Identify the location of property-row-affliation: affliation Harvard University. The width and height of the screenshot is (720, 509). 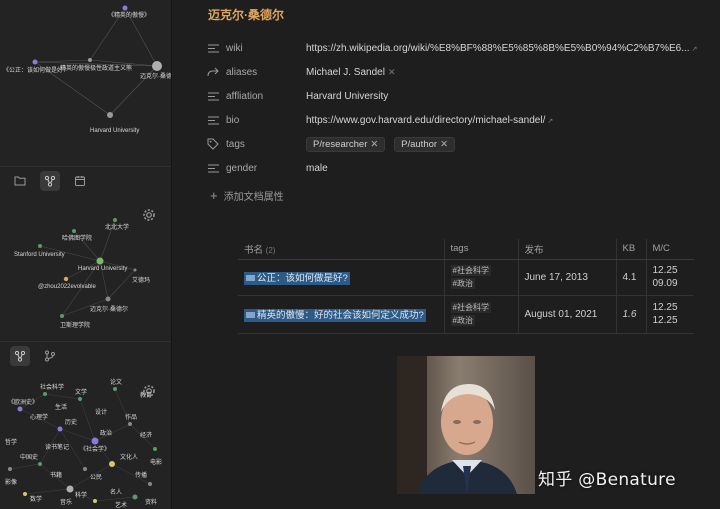
(461, 96).